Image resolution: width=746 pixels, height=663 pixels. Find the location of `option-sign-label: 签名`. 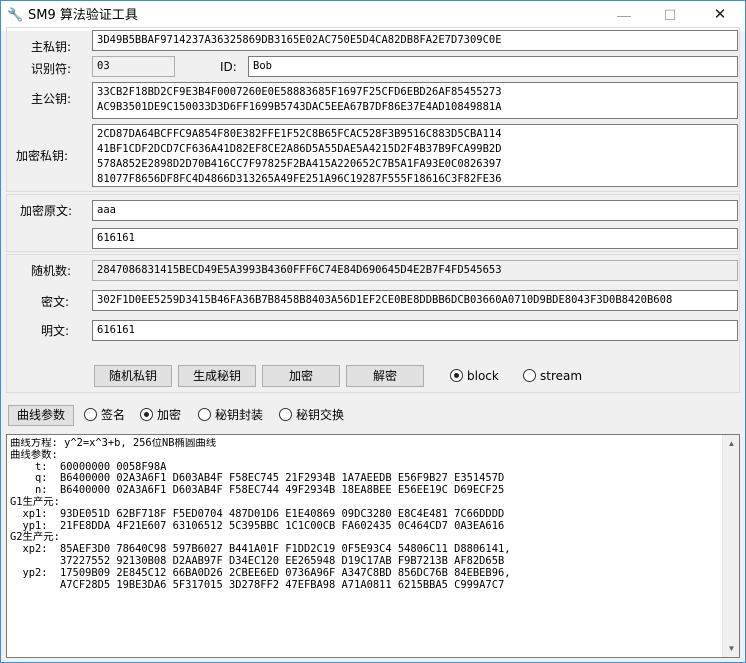

option-sign-label: 签名 is located at coordinates (113, 415).